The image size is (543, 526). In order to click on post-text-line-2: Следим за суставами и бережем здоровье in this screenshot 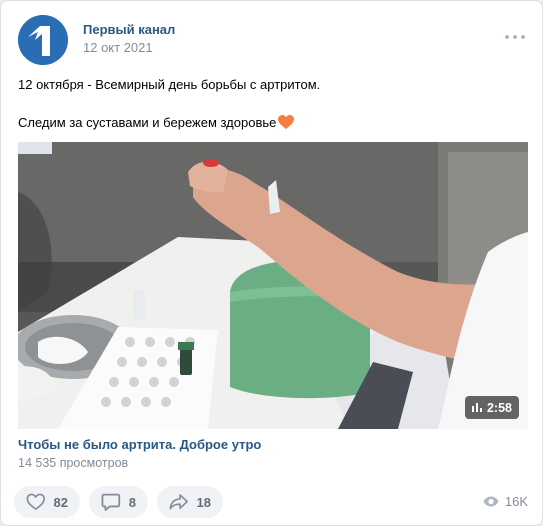, I will do `click(156, 123)`.